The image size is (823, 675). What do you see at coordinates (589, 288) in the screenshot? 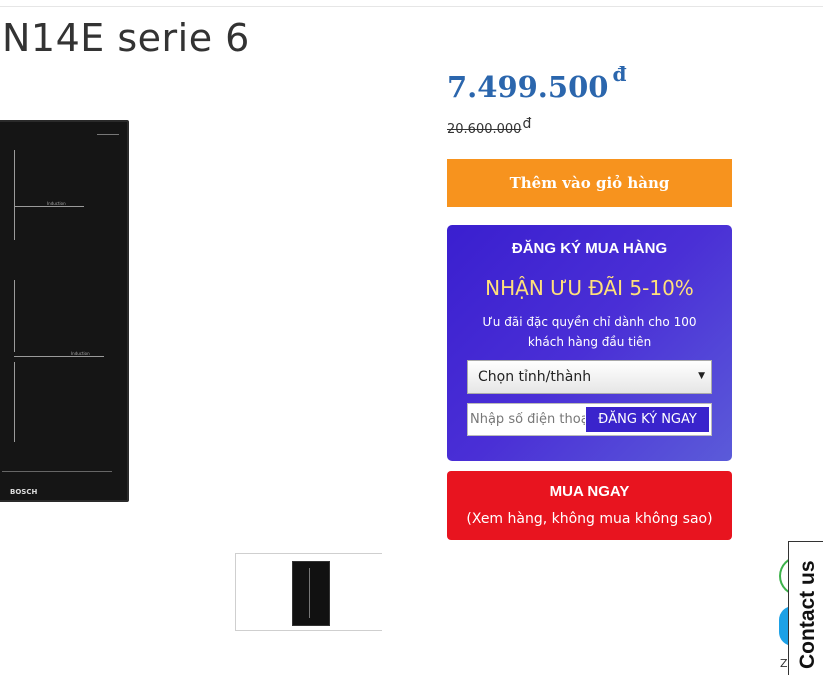
I see `register-offer: NHẬN ƯU ĐÃI 5-10%` at bounding box center [589, 288].